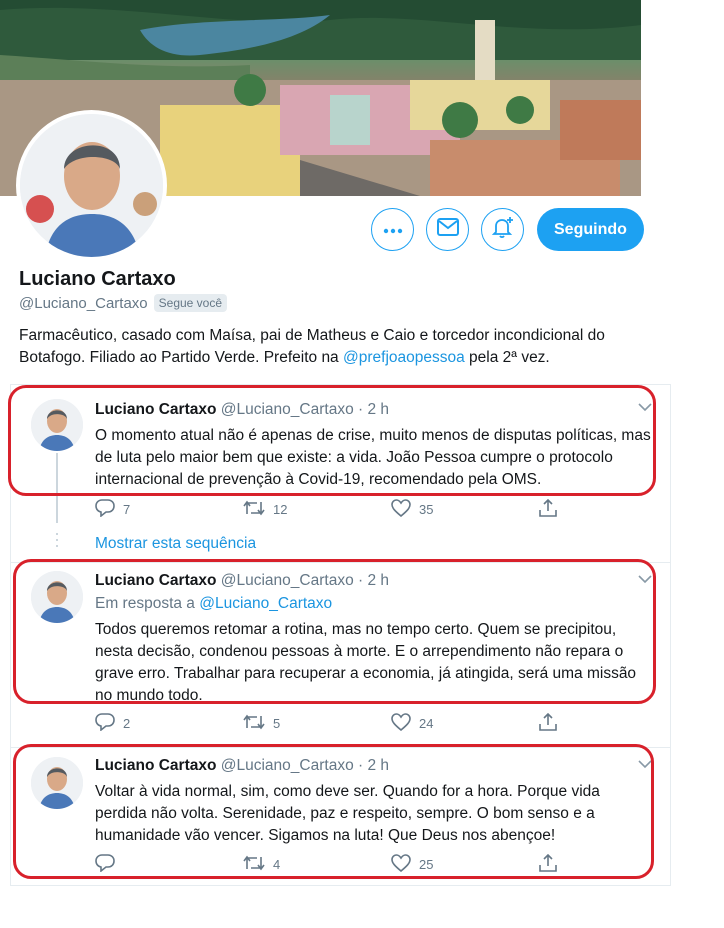 The height and width of the screenshot is (928, 724). Describe the element at coordinates (169, 864) in the screenshot. I see `reply-button` at that location.